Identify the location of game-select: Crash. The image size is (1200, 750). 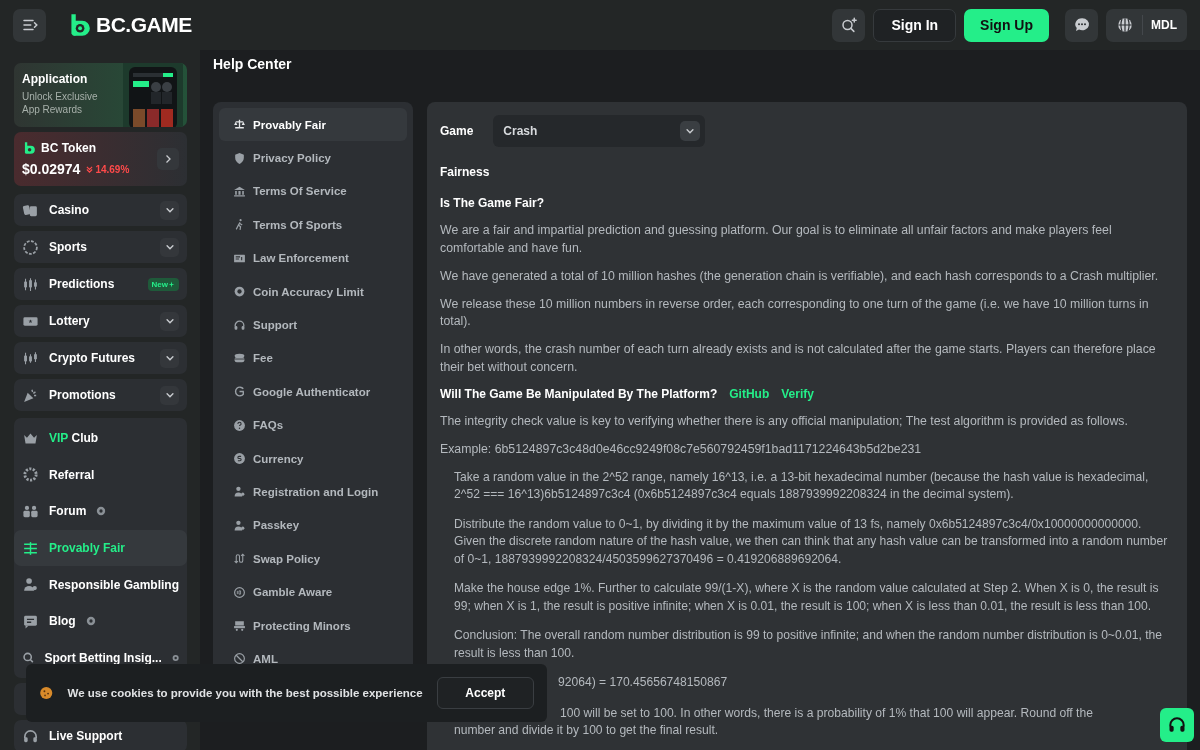
(599, 131).